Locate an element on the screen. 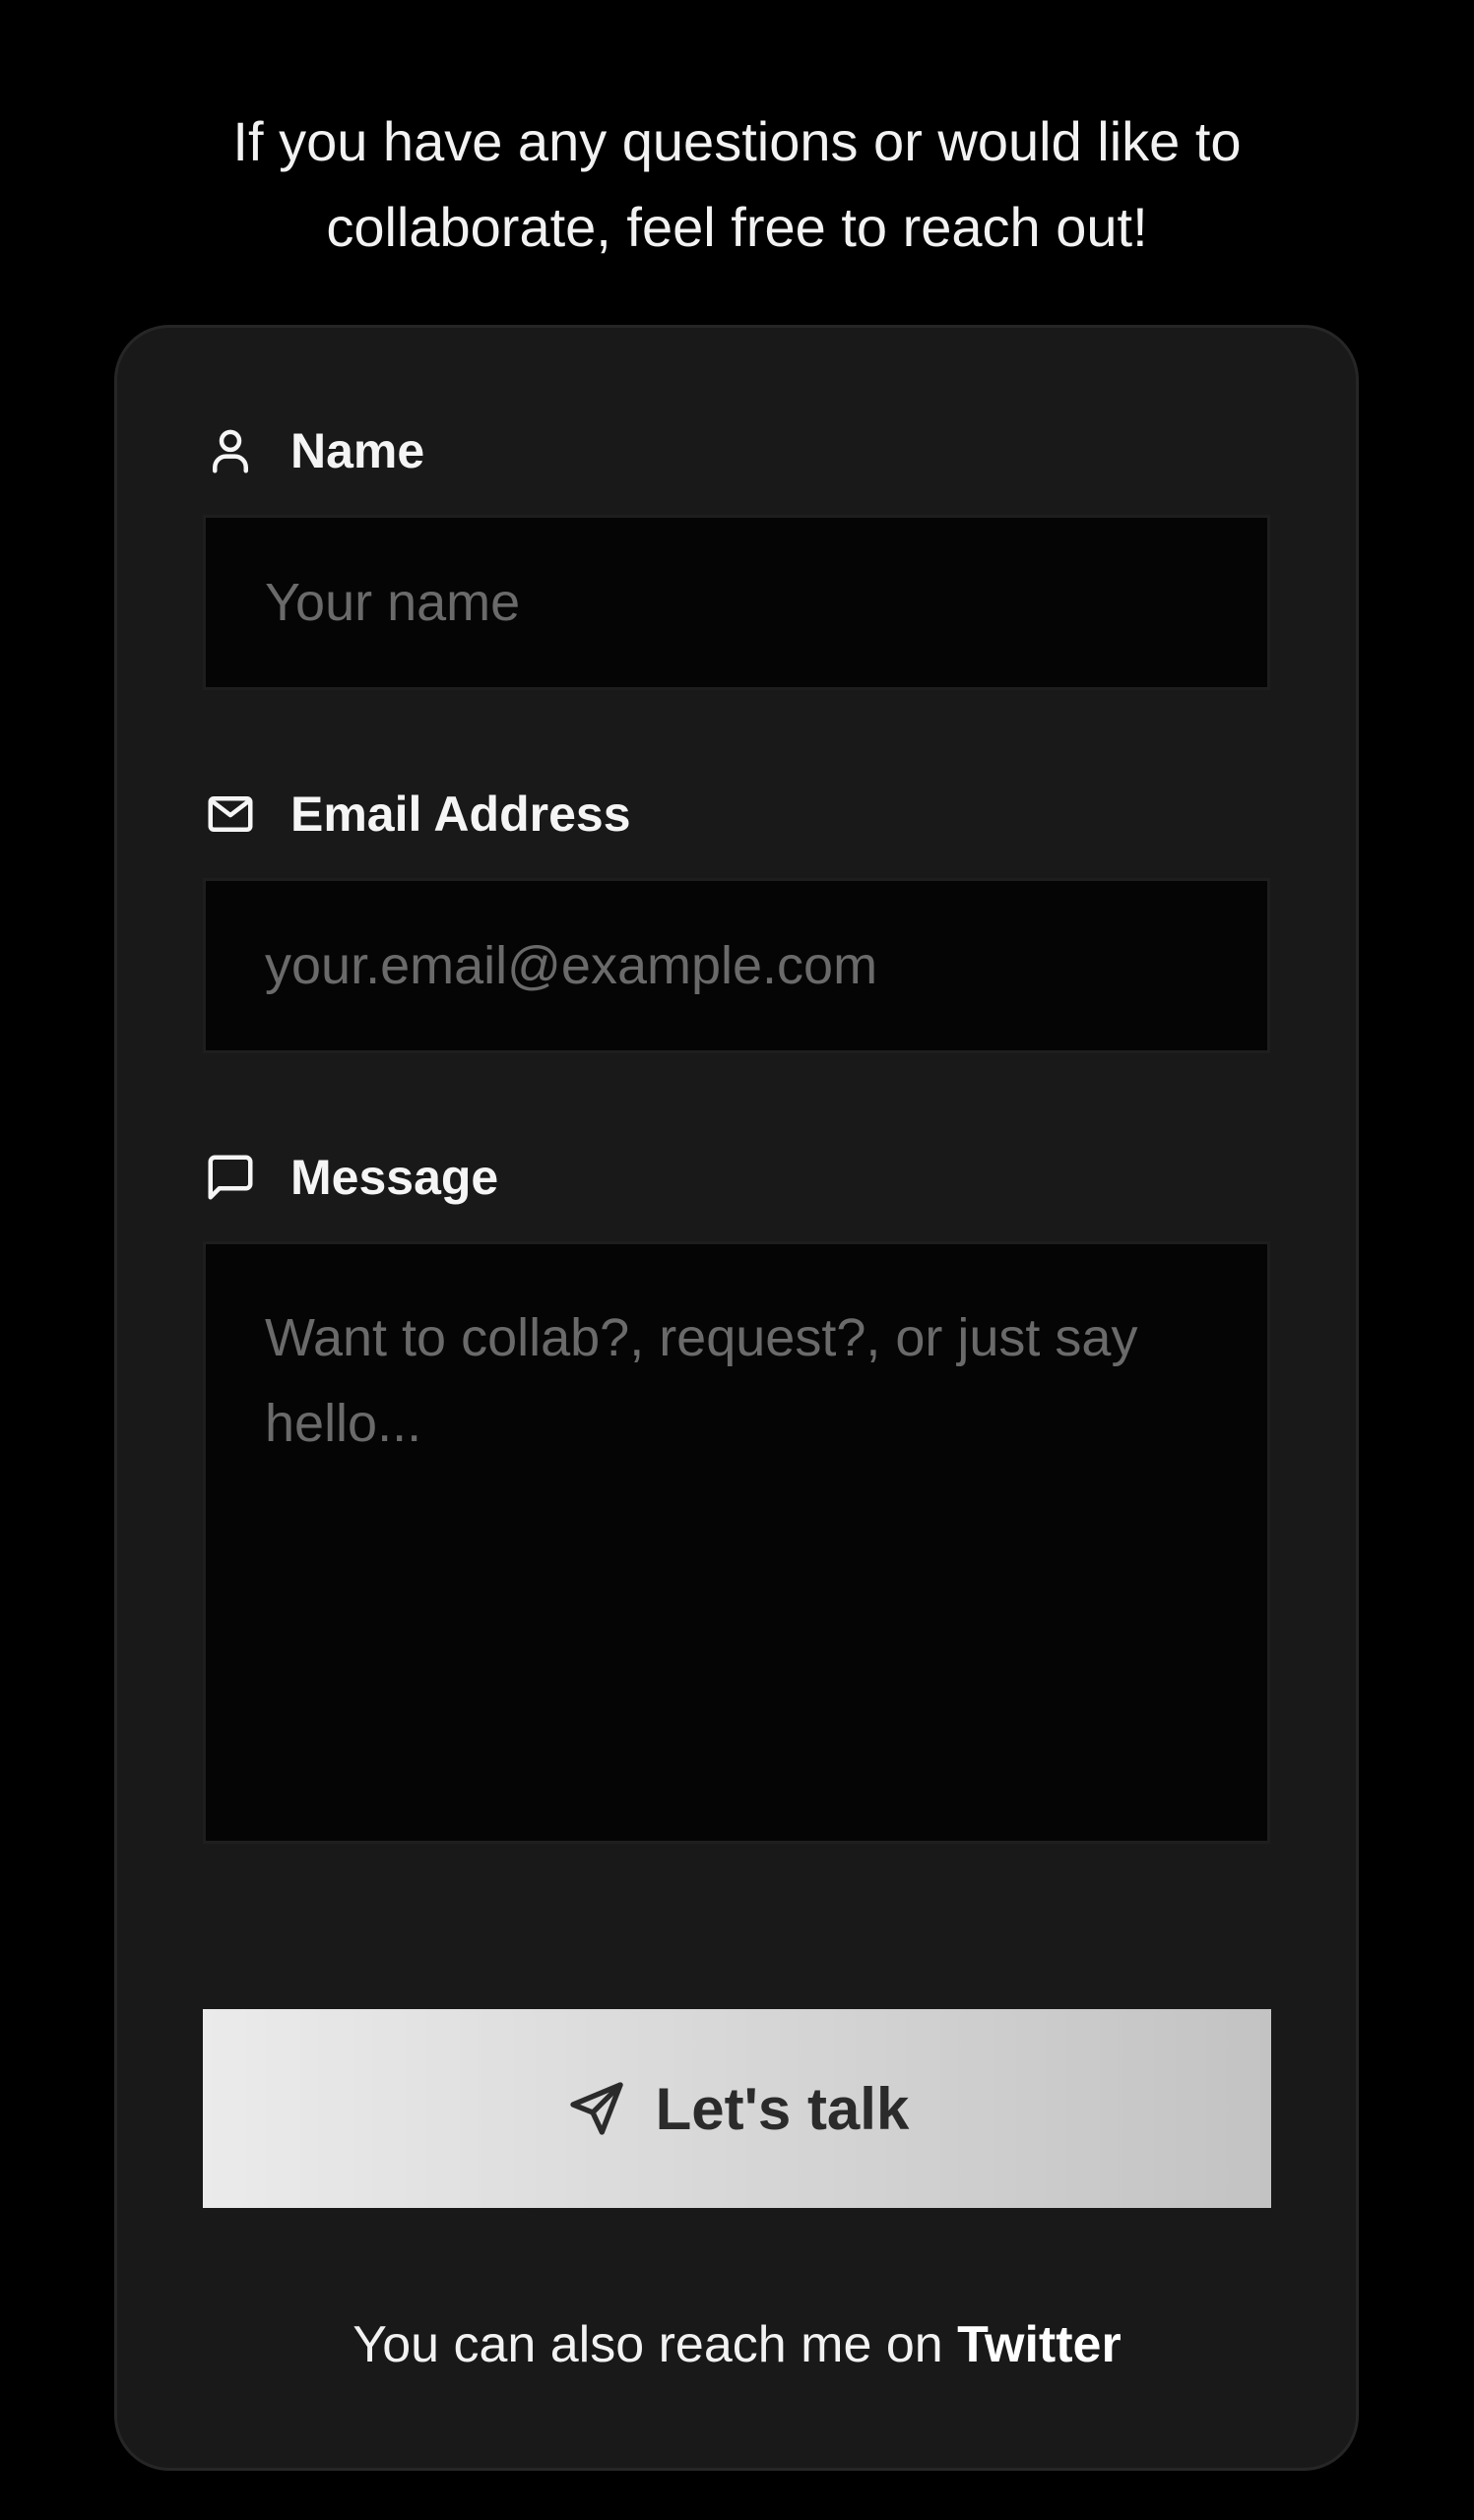 This screenshot has width=1474, height=2520. email-input is located at coordinates (737, 965).